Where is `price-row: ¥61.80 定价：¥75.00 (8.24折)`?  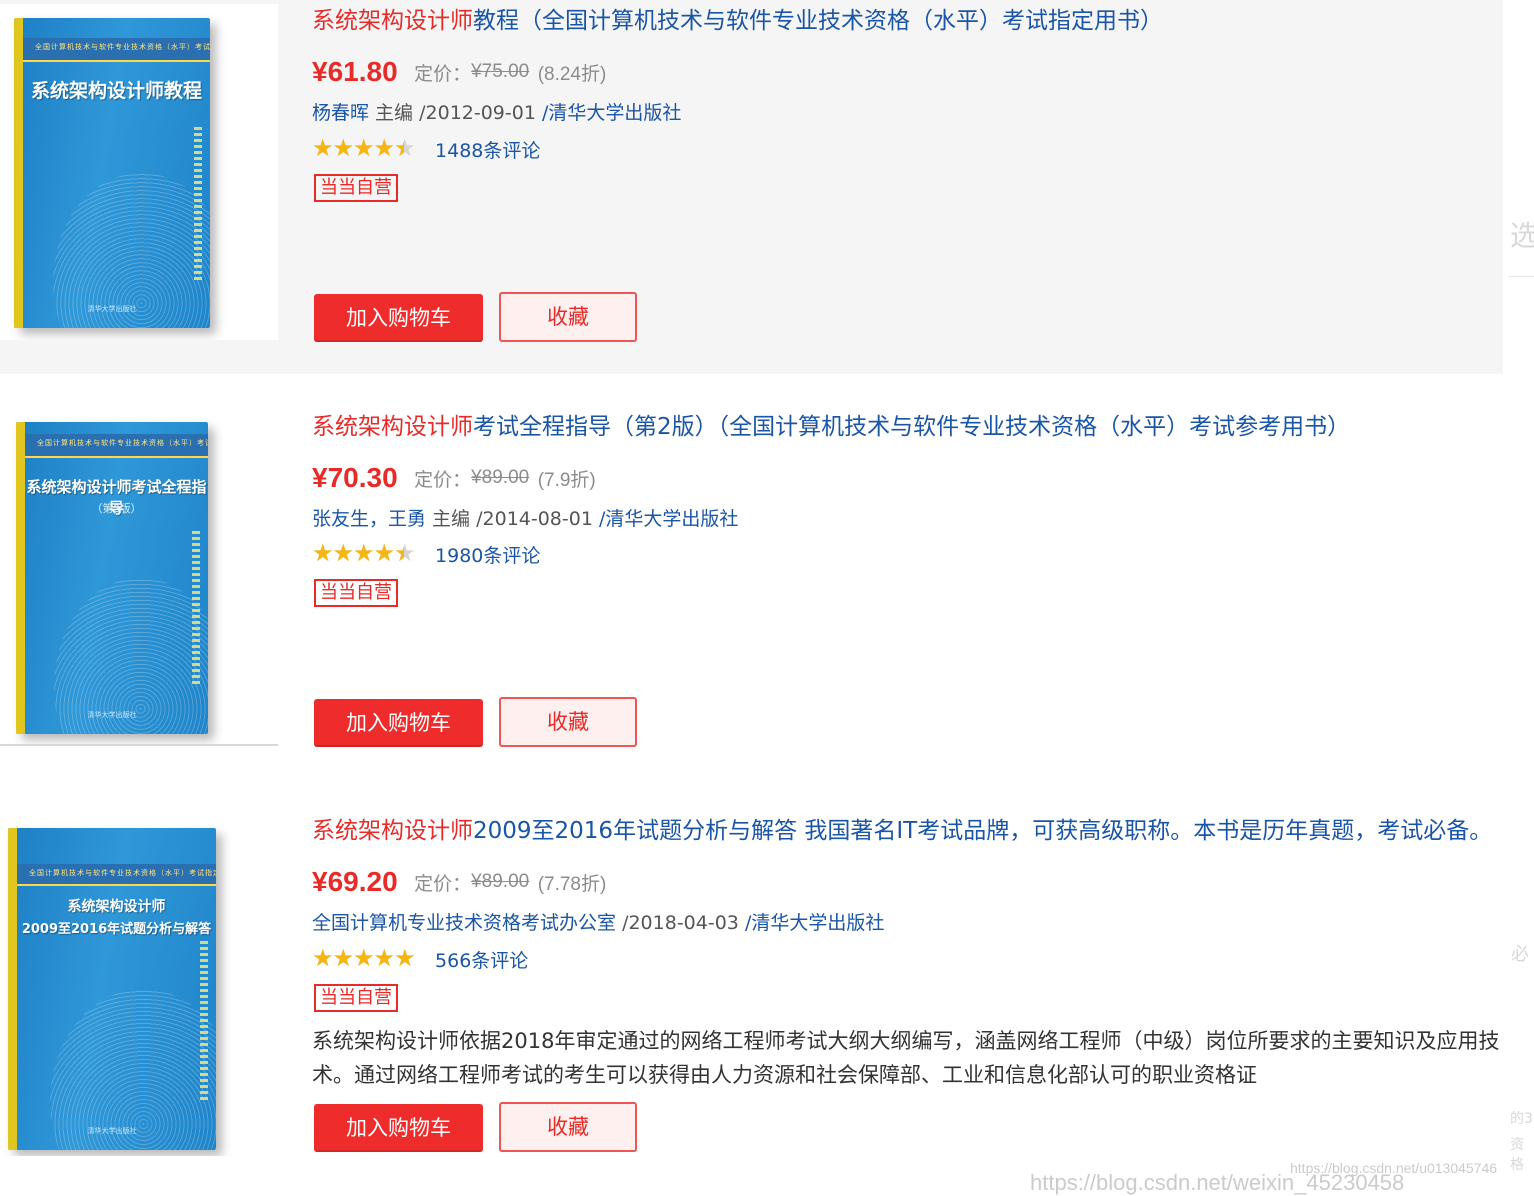 price-row: ¥61.80 定价：¥75.00 (8.24折) is located at coordinates (459, 72).